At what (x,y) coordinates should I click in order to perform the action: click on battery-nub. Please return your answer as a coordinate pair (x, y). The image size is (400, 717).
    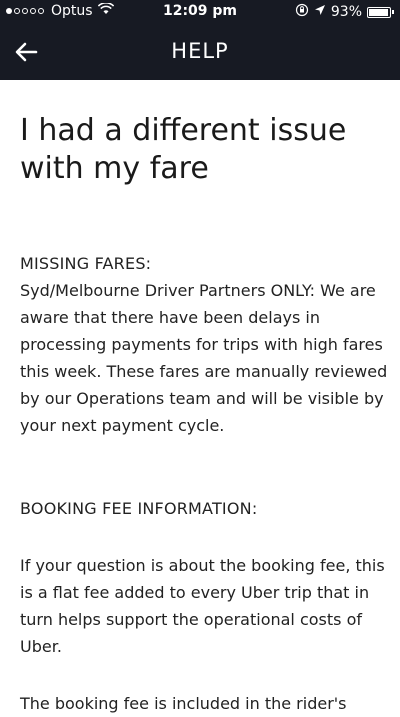
    Looking at the image, I should click on (393, 12).